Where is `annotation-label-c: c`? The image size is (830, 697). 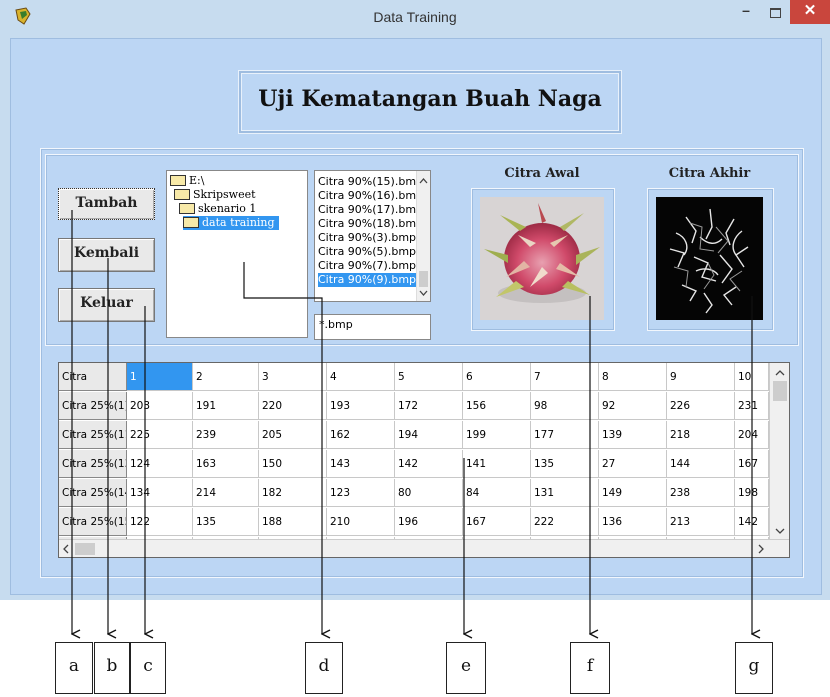 annotation-label-c: c is located at coordinates (148, 668).